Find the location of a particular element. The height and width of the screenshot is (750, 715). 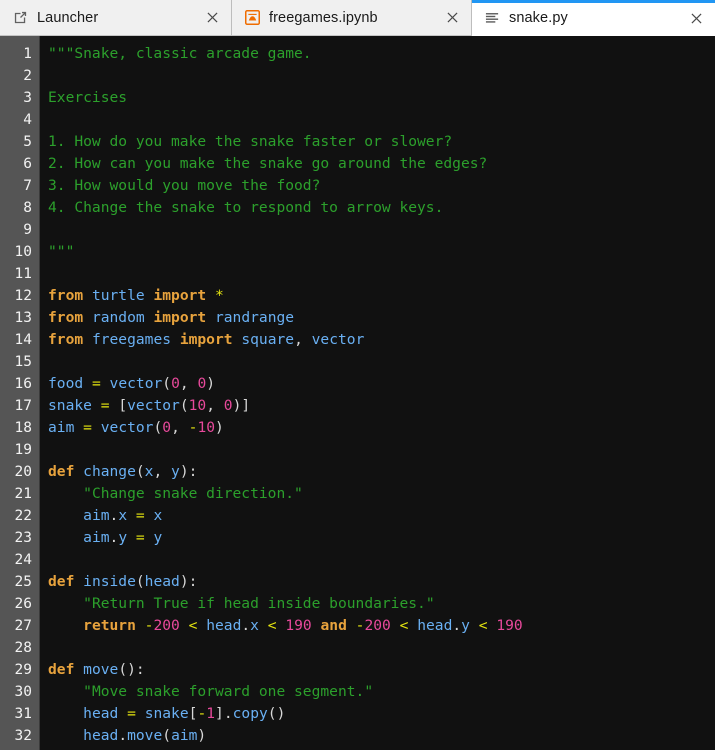

code-line: aim.x = x is located at coordinates (381, 516).